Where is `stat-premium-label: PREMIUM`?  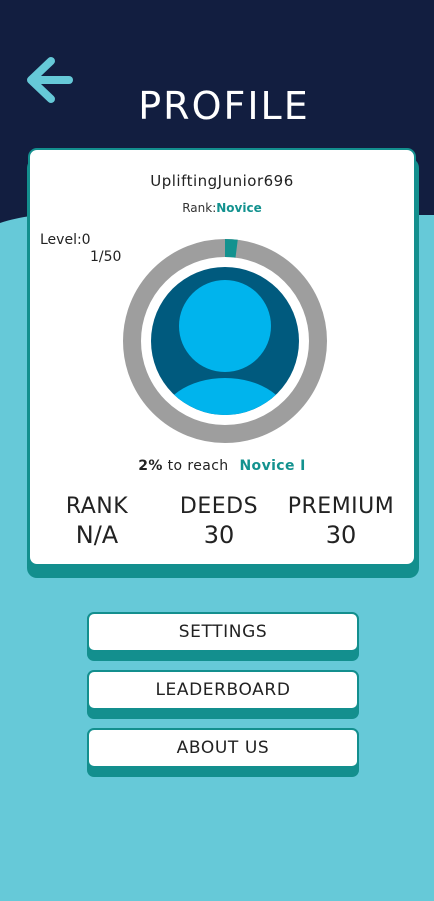 stat-premium-label: PREMIUM is located at coordinates (341, 506).